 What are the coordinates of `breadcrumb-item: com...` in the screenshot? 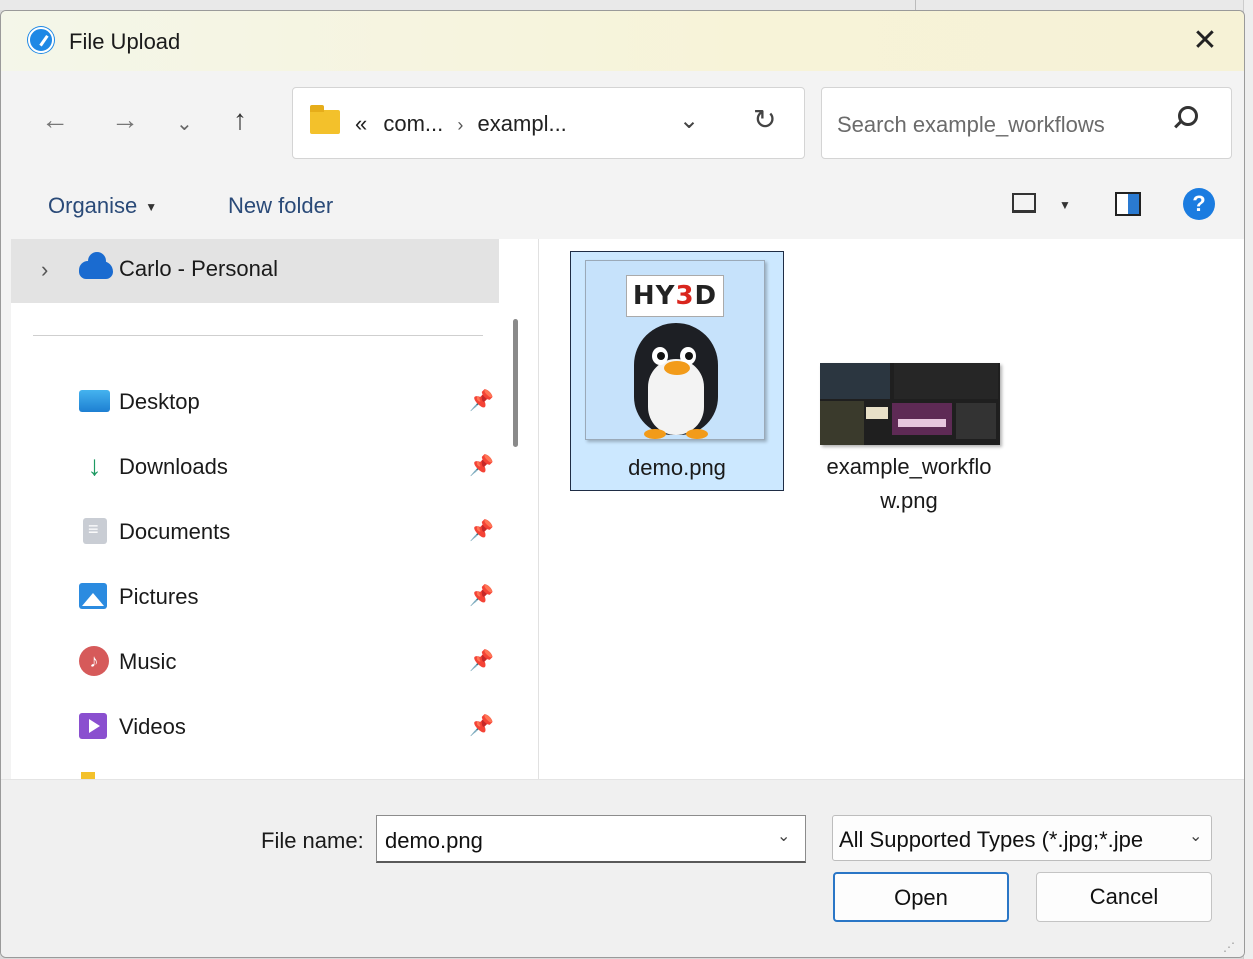 It's located at (413, 123).